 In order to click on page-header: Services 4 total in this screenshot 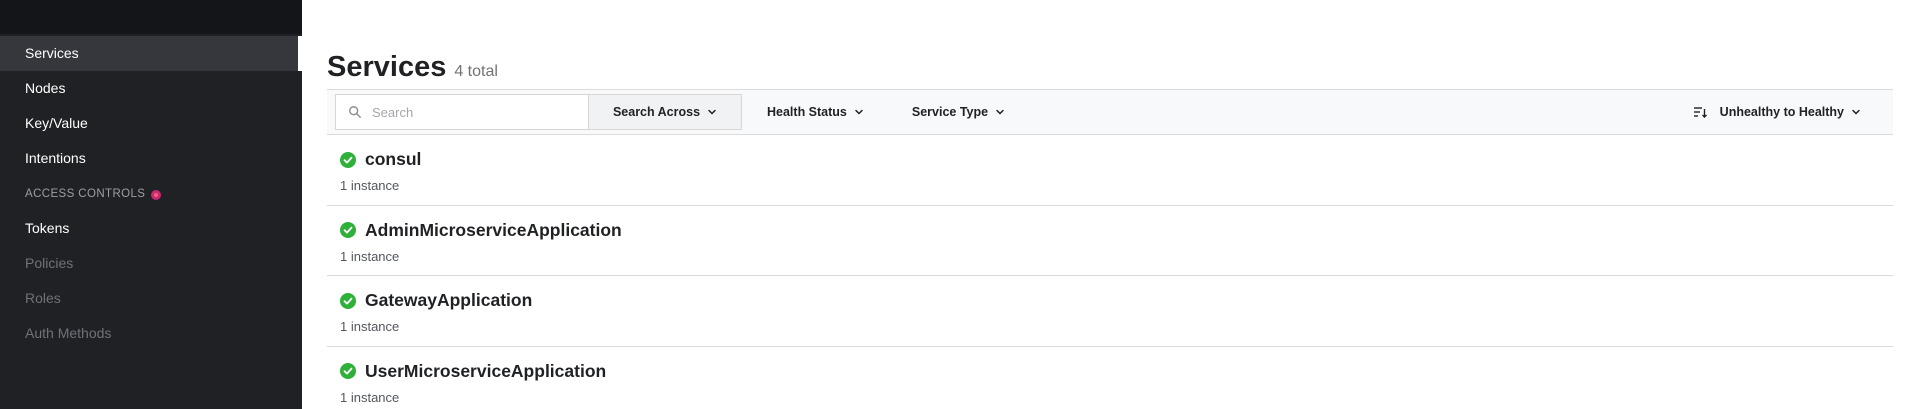, I will do `click(412, 67)`.